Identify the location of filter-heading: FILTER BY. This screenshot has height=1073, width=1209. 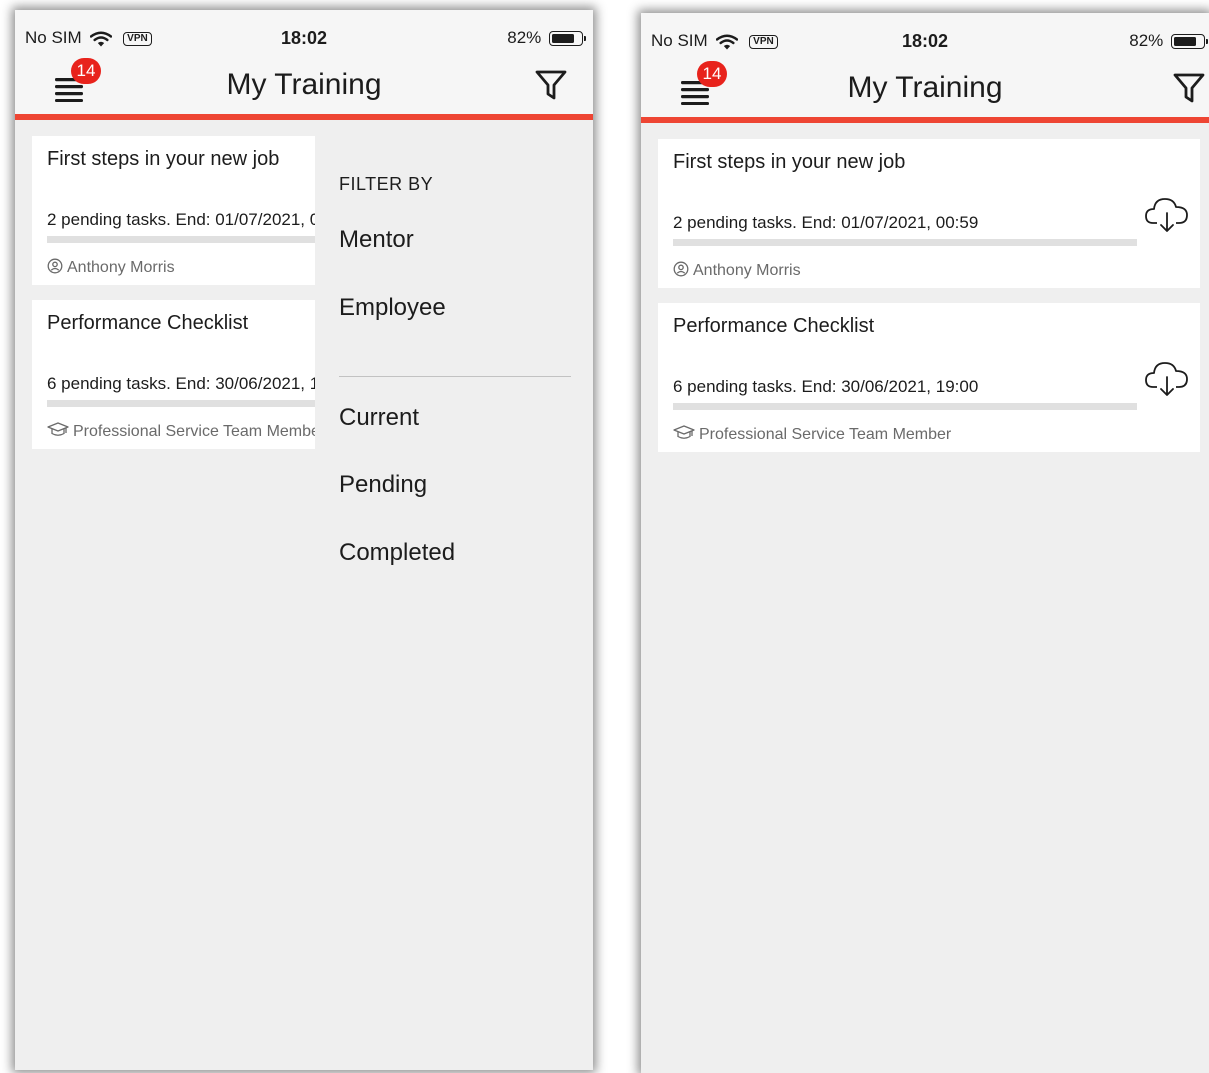
(386, 184).